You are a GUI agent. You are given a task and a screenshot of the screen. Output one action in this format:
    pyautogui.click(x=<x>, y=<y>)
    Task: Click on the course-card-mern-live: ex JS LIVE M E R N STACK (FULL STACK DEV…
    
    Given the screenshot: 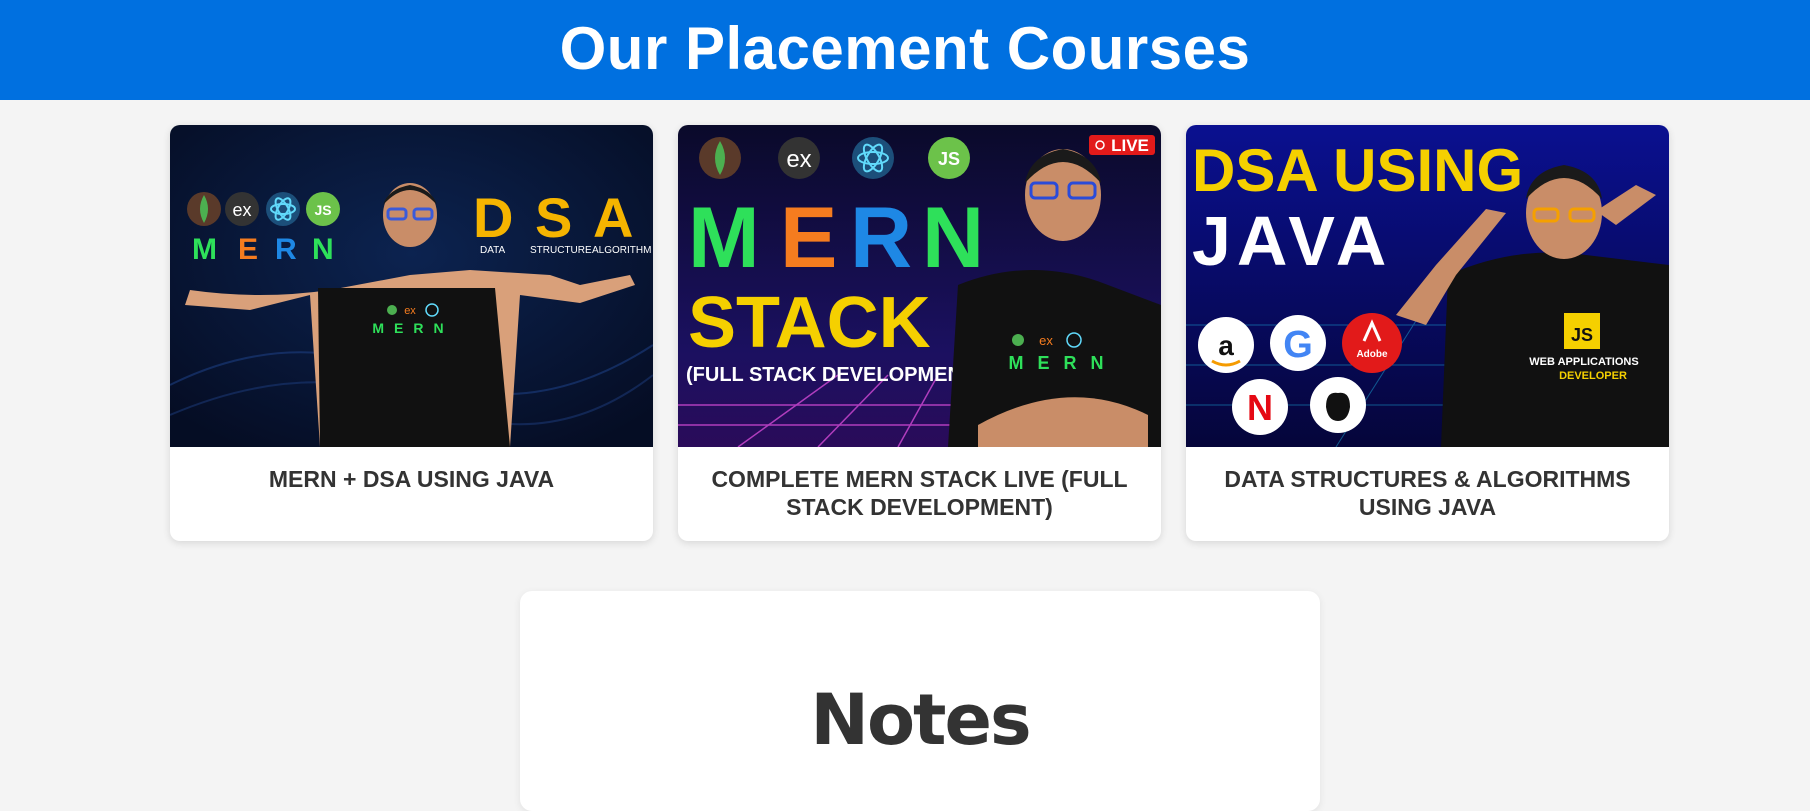 What is the action you would take?
    pyautogui.click(x=919, y=333)
    